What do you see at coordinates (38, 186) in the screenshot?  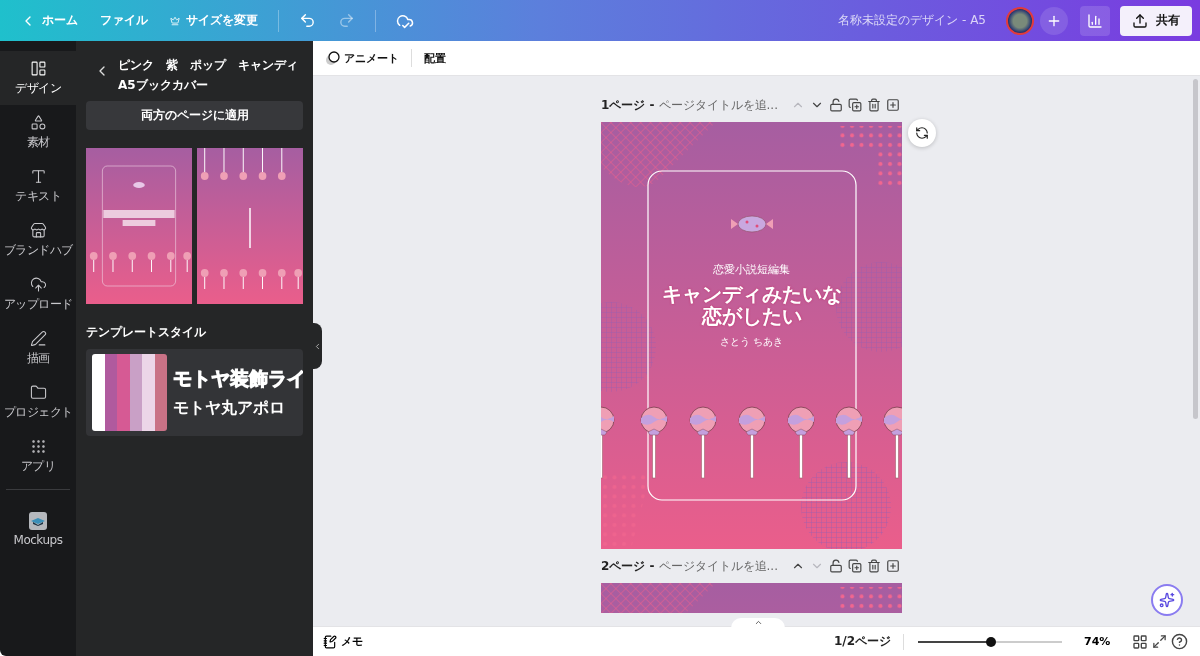 I see `sidebar-item: テキスト` at bounding box center [38, 186].